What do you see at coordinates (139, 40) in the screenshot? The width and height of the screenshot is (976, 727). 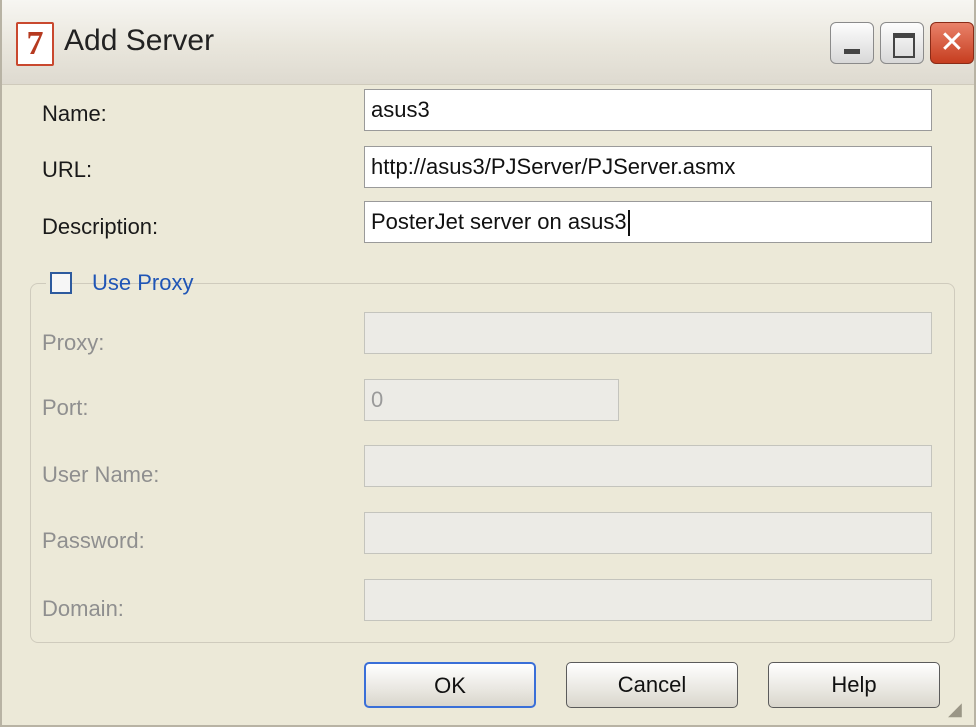 I see `window-title: Add Server` at bounding box center [139, 40].